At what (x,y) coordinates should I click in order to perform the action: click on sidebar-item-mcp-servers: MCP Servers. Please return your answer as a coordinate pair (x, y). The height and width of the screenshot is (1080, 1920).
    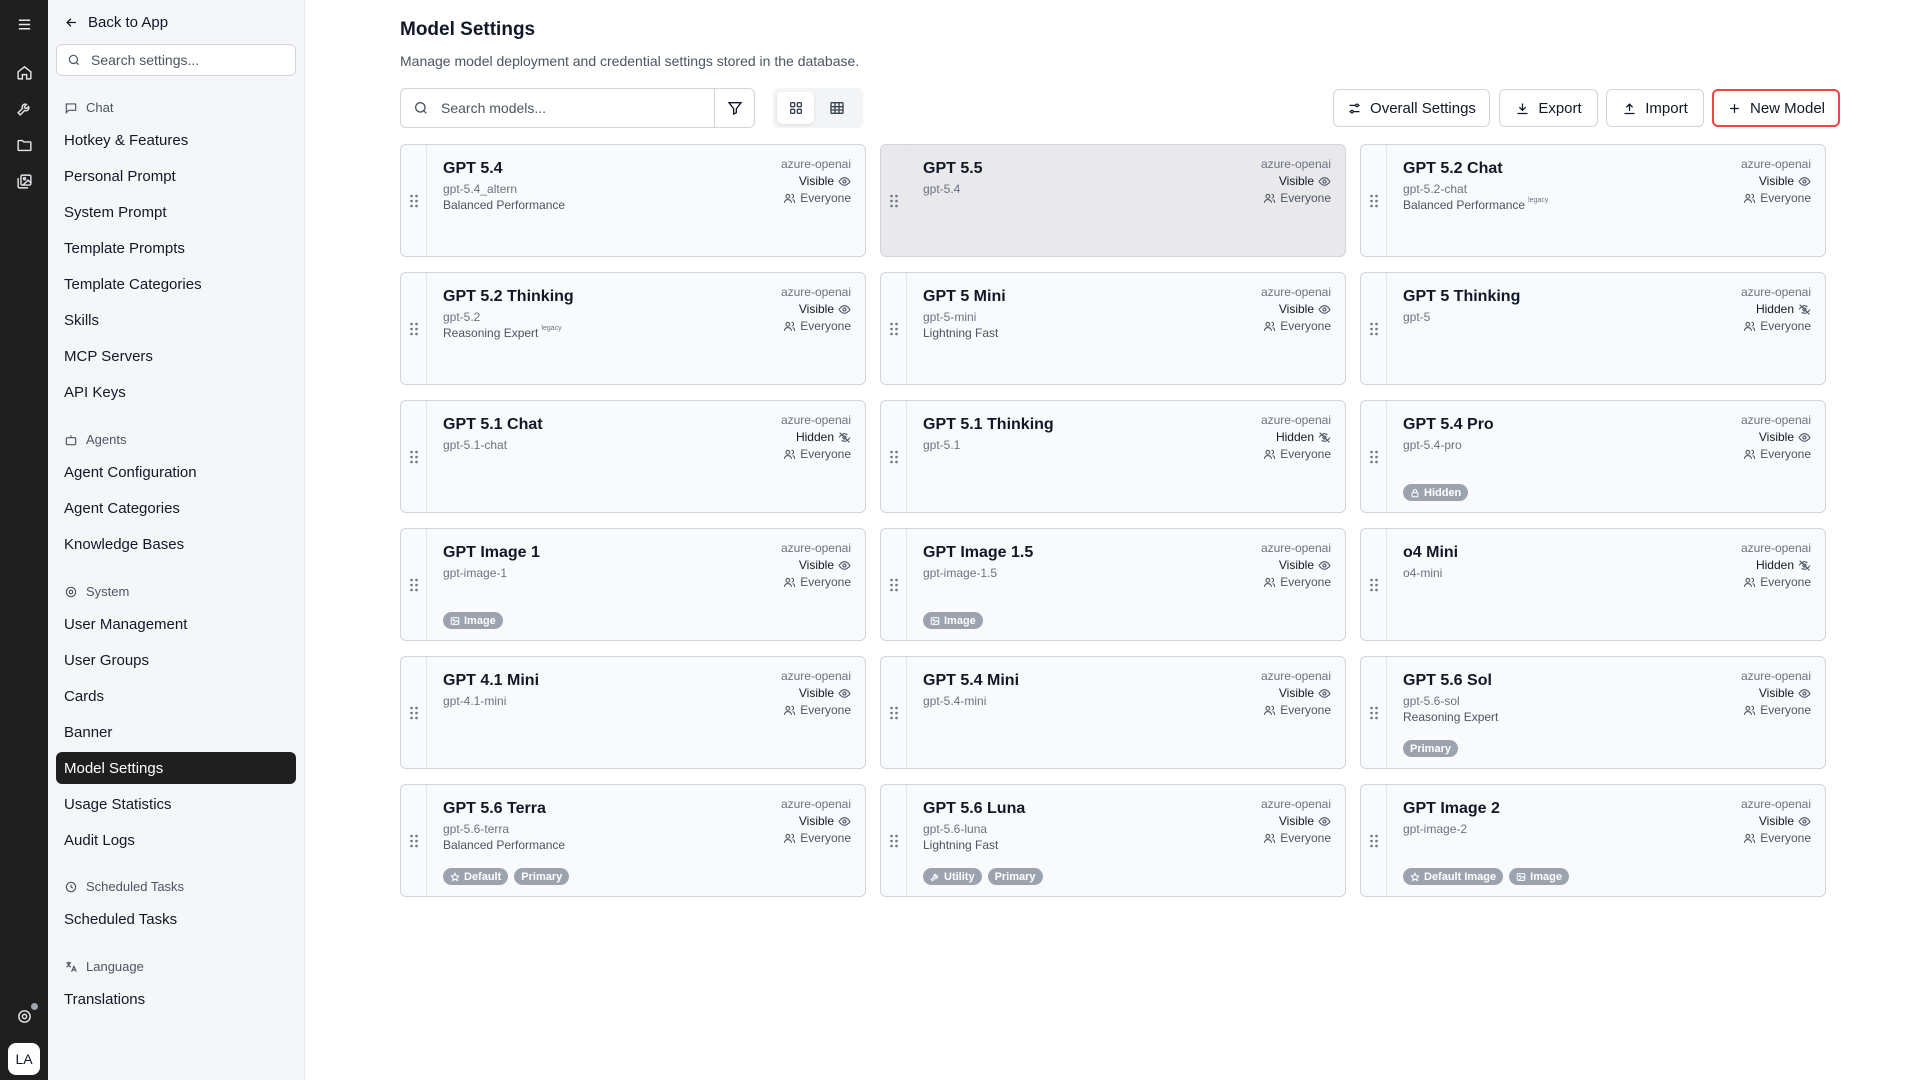
    Looking at the image, I should click on (176, 356).